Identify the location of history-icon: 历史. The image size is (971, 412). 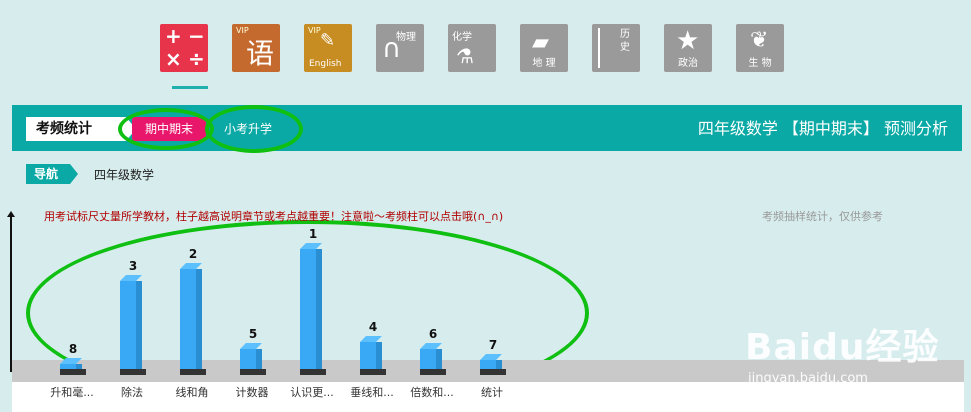
(616, 48).